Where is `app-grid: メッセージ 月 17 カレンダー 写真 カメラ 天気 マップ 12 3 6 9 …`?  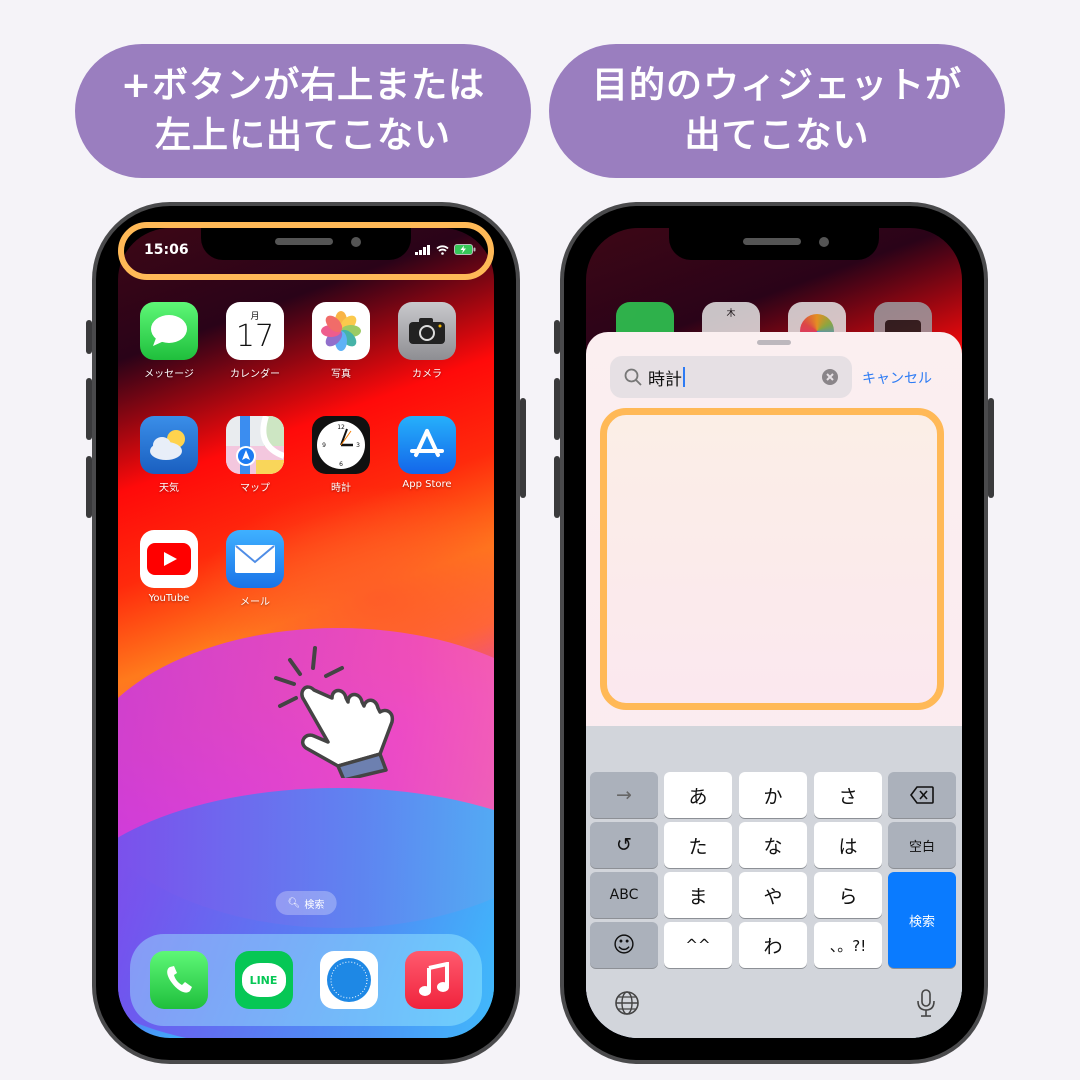
app-grid: メッセージ 月 17 カレンダー 写真 カメラ 天気 マップ 12 3 6 9 … is located at coordinates (310, 455).